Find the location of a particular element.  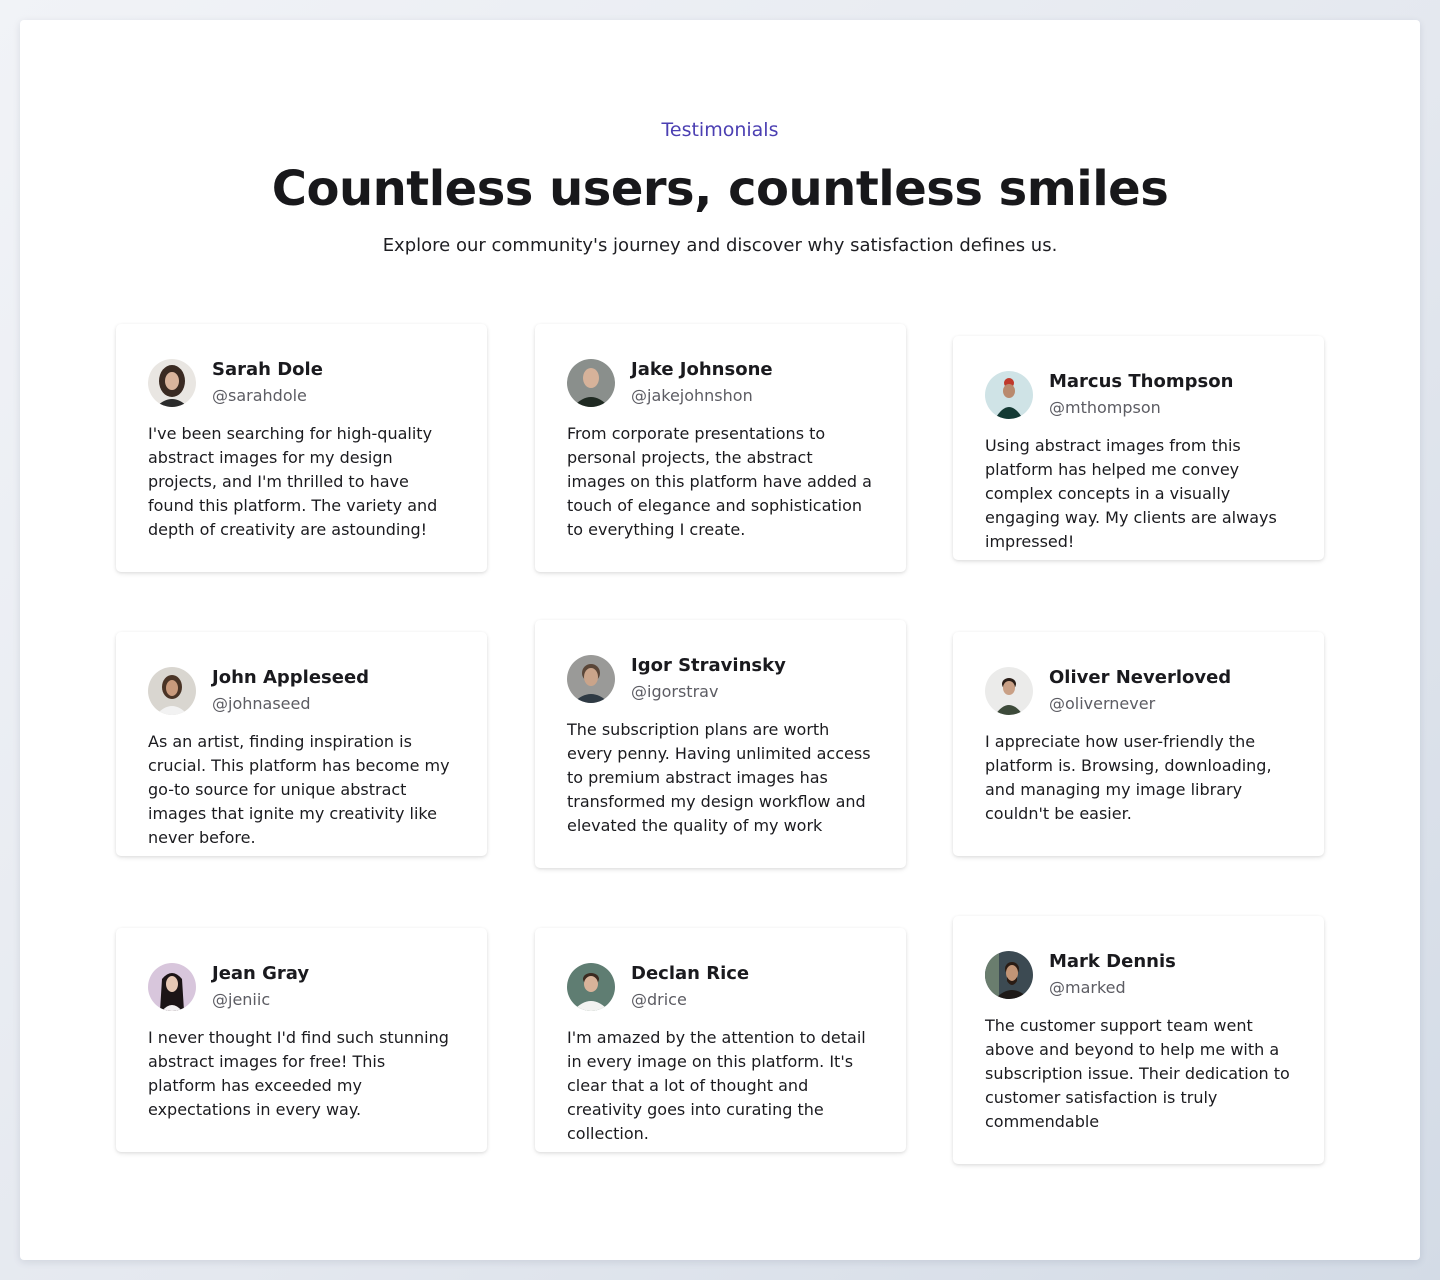

author-name: John Appleseed is located at coordinates (291, 677).